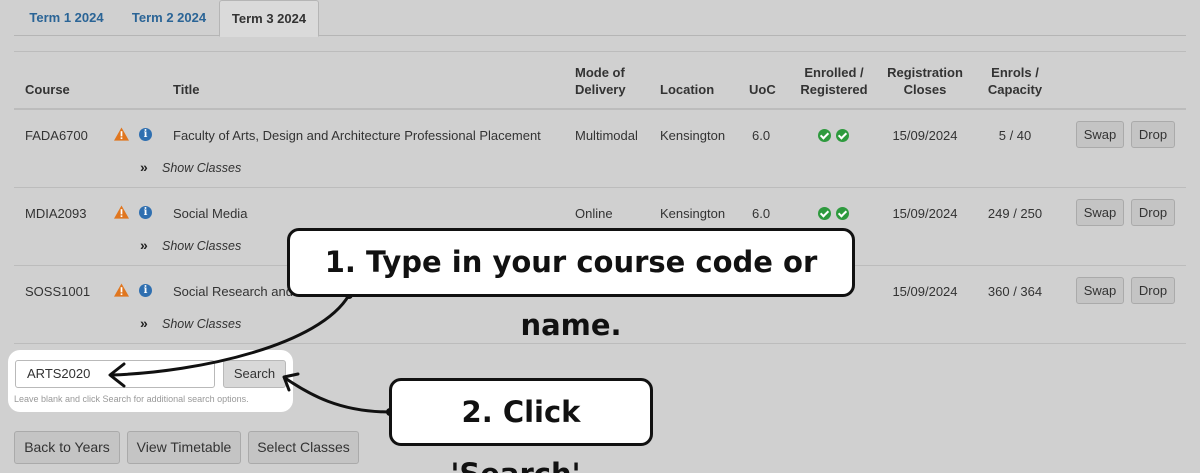 Image resolution: width=1200 pixels, height=473 pixels. I want to click on enrols-capacity: 360 / 364, so click(1015, 291).